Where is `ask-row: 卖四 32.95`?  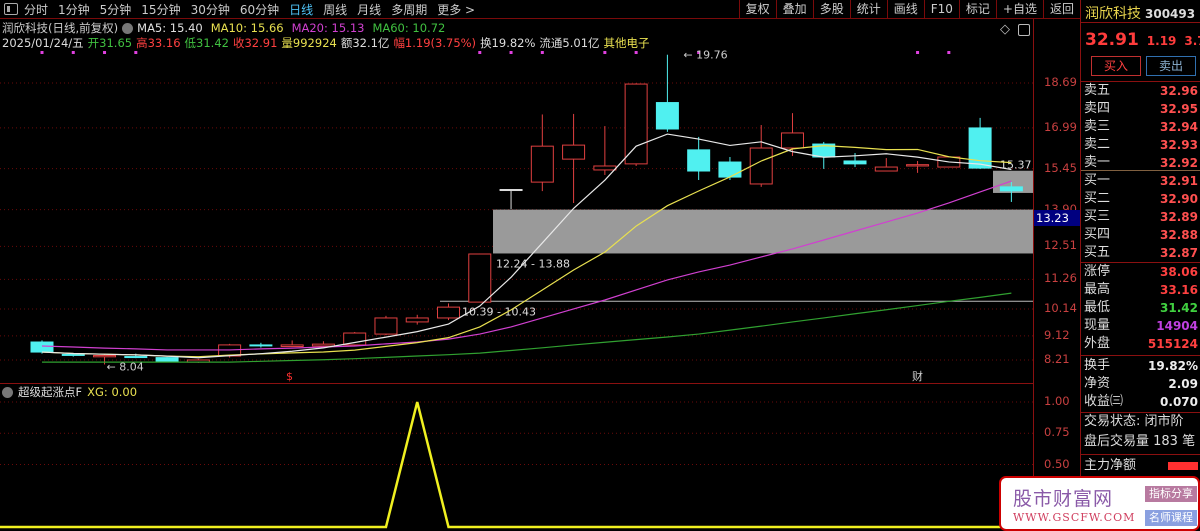 ask-row: 卖四 32.95 is located at coordinates (1141, 109).